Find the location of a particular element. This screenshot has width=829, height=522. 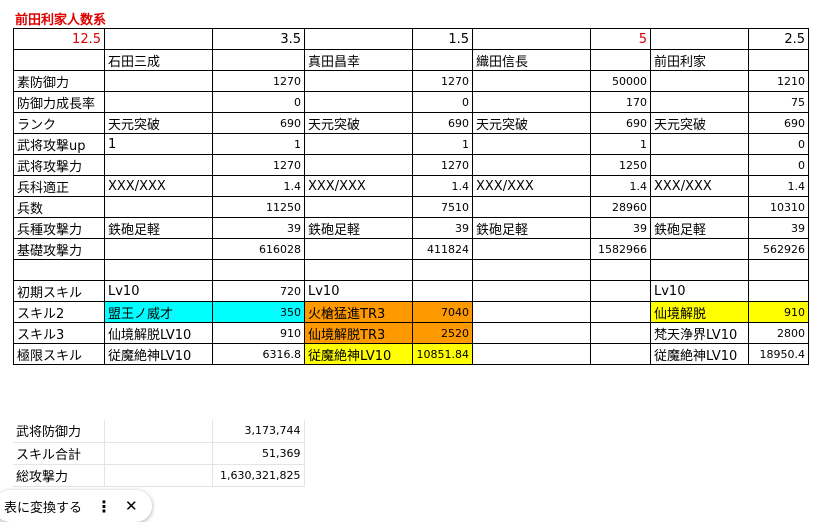

cell: 11250 is located at coordinates (258, 207).